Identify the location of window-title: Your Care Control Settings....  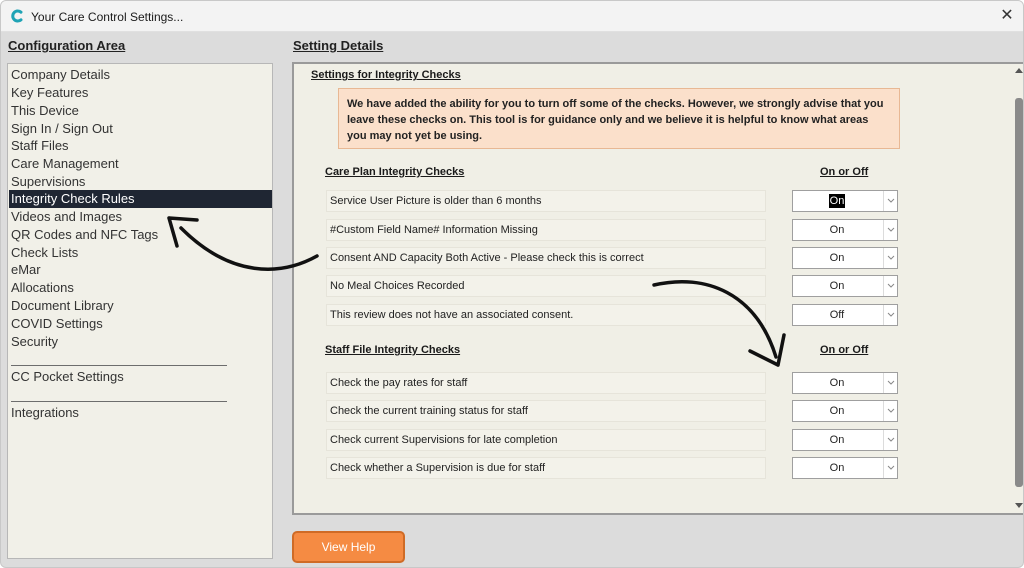
(107, 17).